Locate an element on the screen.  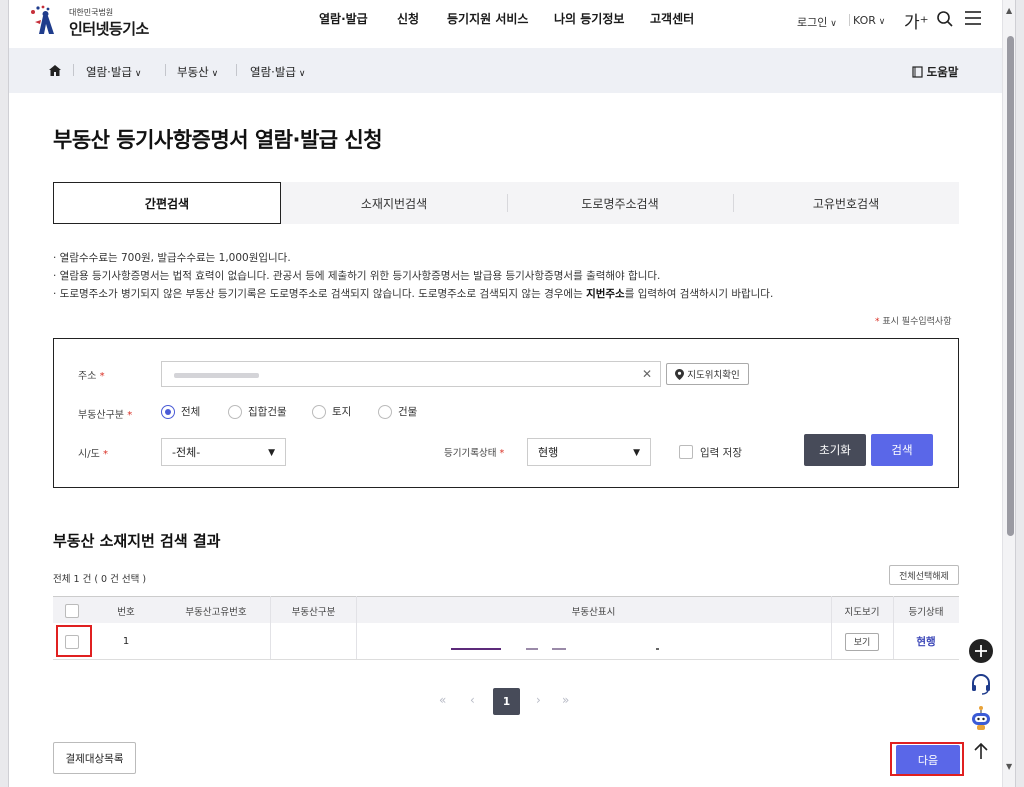
radio-all: 전체 is located at coordinates (180, 411).